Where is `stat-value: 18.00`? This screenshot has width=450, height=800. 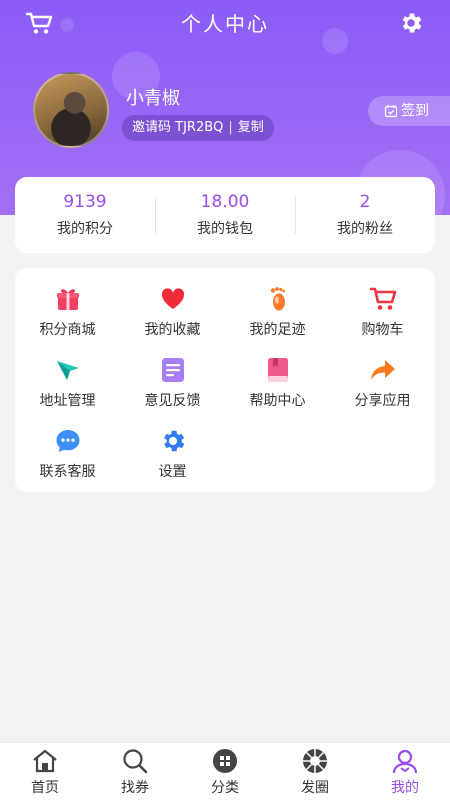
stat-value: 18.00 is located at coordinates (225, 202).